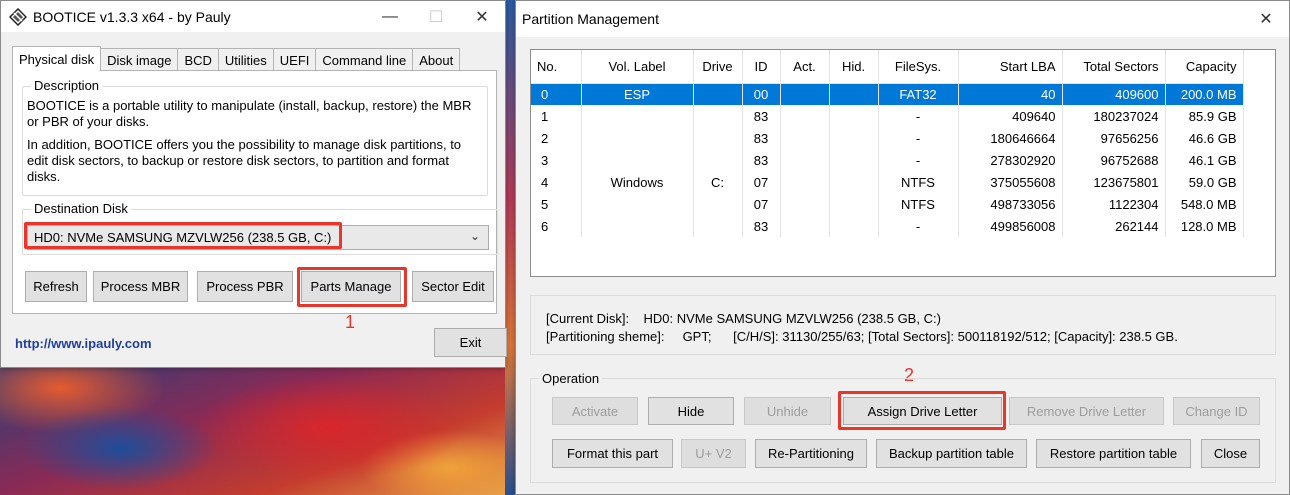 The width and height of the screenshot is (1290, 495). What do you see at coordinates (761, 116) in the screenshot?
I see `cell-id: 83` at bounding box center [761, 116].